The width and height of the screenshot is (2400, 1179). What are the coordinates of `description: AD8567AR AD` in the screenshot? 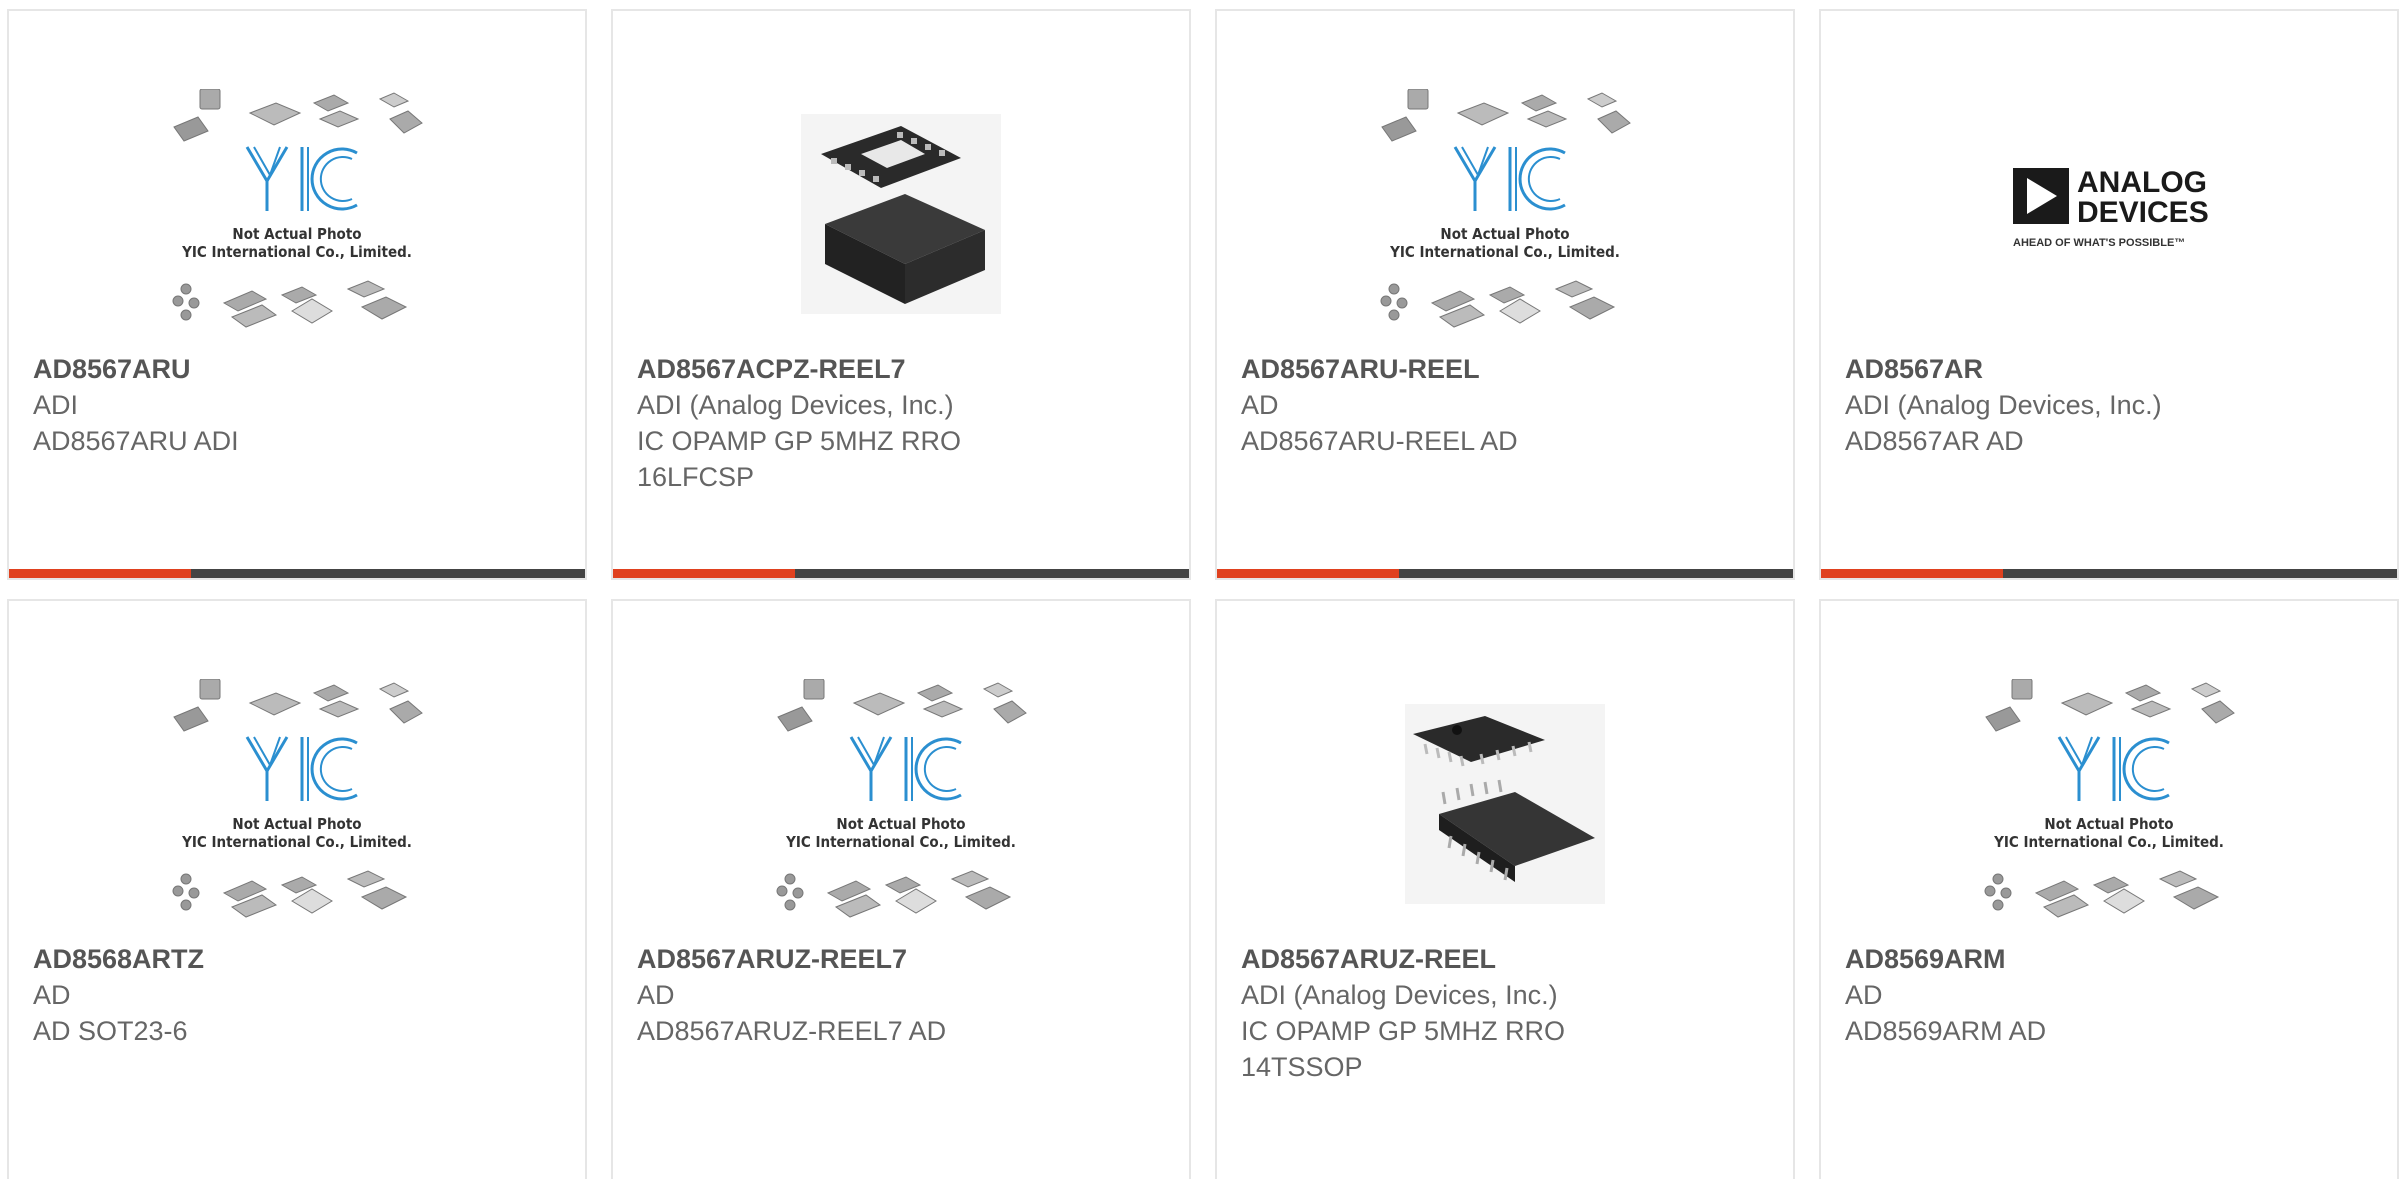 It's located at (1934, 441).